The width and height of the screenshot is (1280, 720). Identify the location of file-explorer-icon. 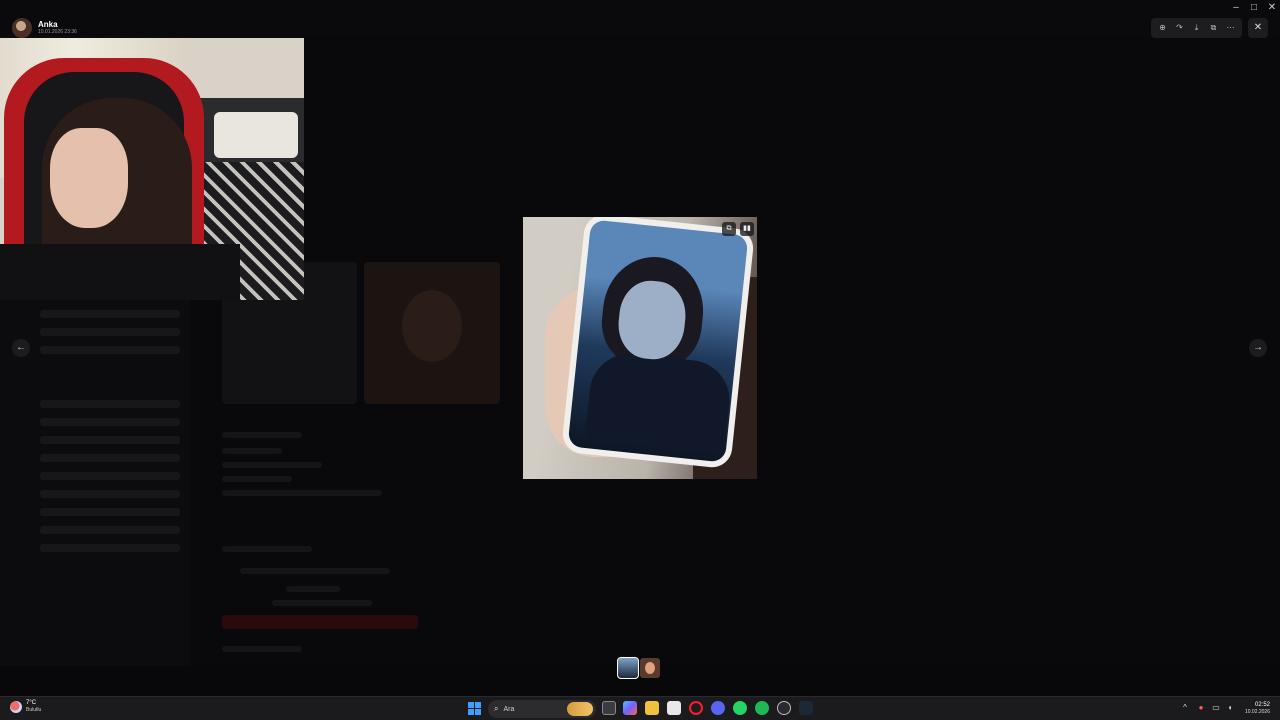
(652, 708).